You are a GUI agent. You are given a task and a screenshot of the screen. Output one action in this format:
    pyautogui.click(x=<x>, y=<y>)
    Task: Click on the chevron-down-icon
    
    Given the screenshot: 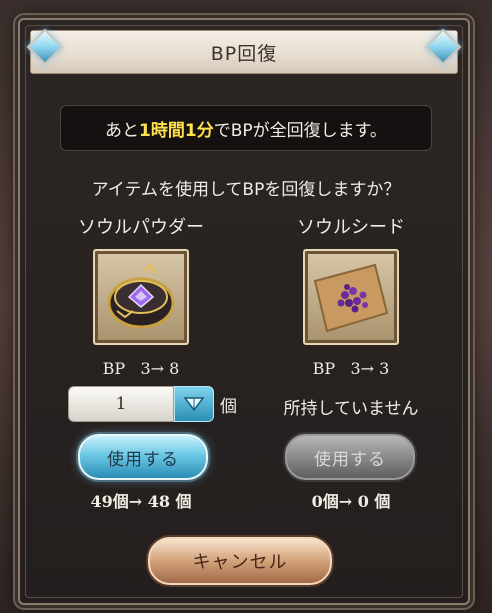 What is the action you would take?
    pyautogui.click(x=194, y=404)
    